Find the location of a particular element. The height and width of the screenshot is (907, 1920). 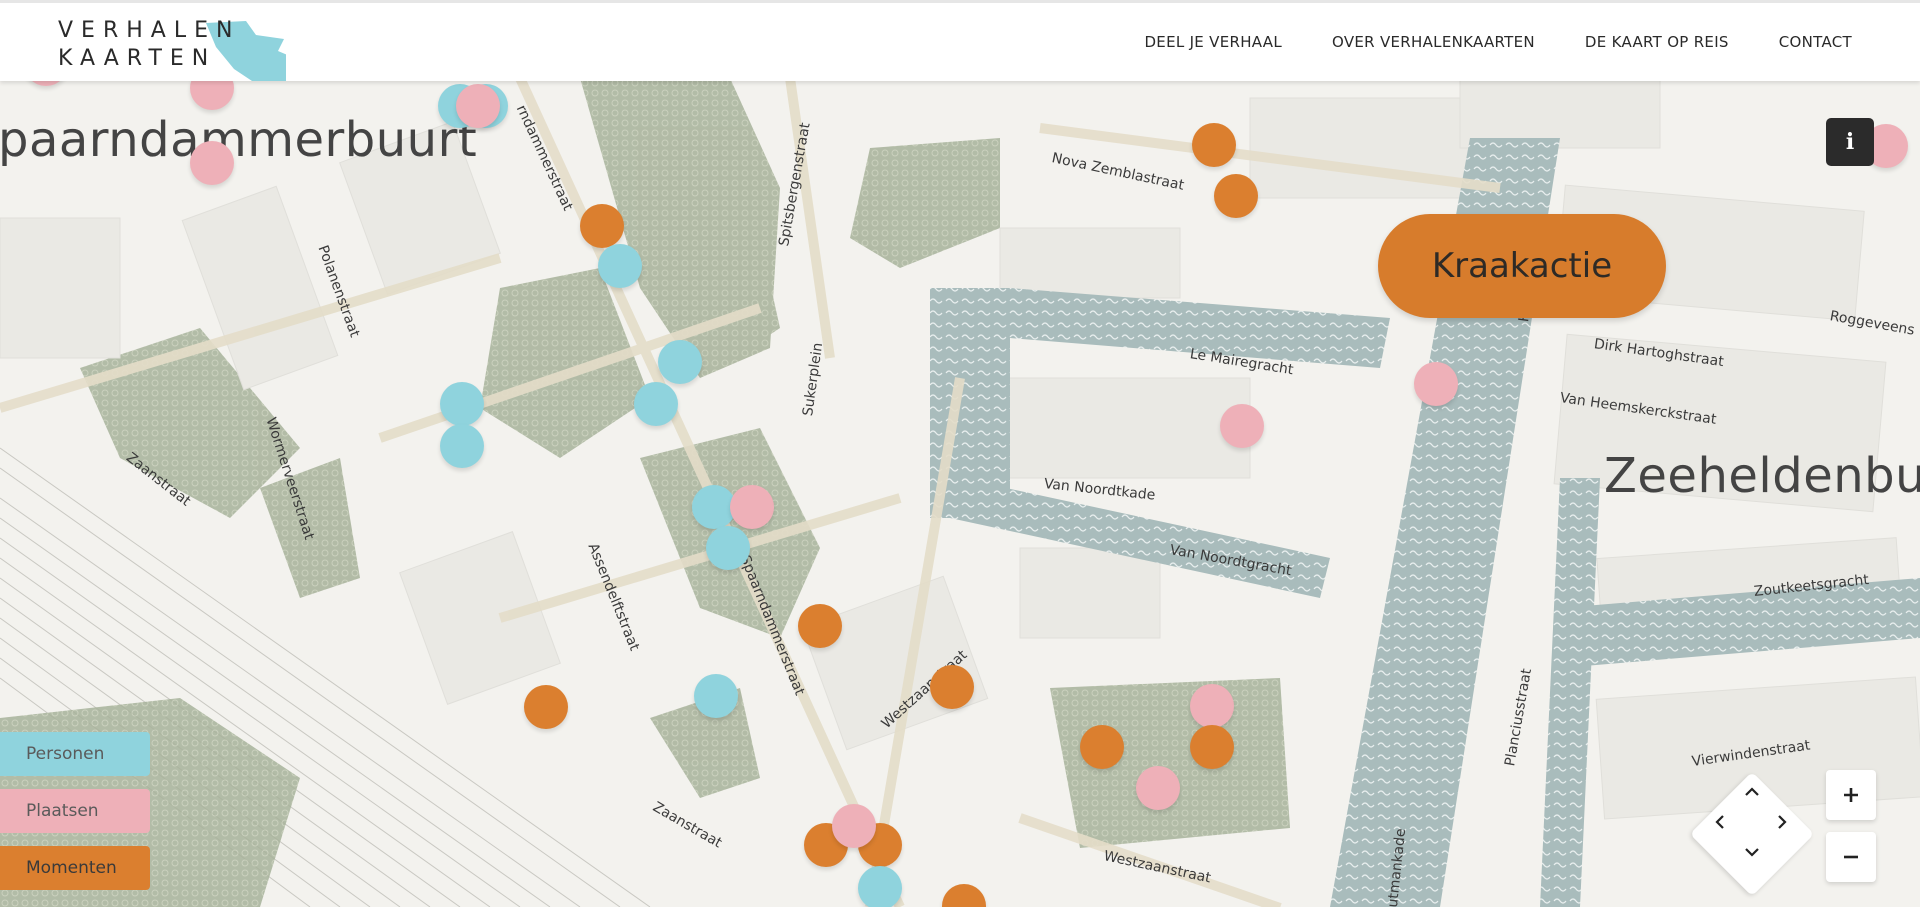

chevron-right-icon is located at coordinates (1782, 822).